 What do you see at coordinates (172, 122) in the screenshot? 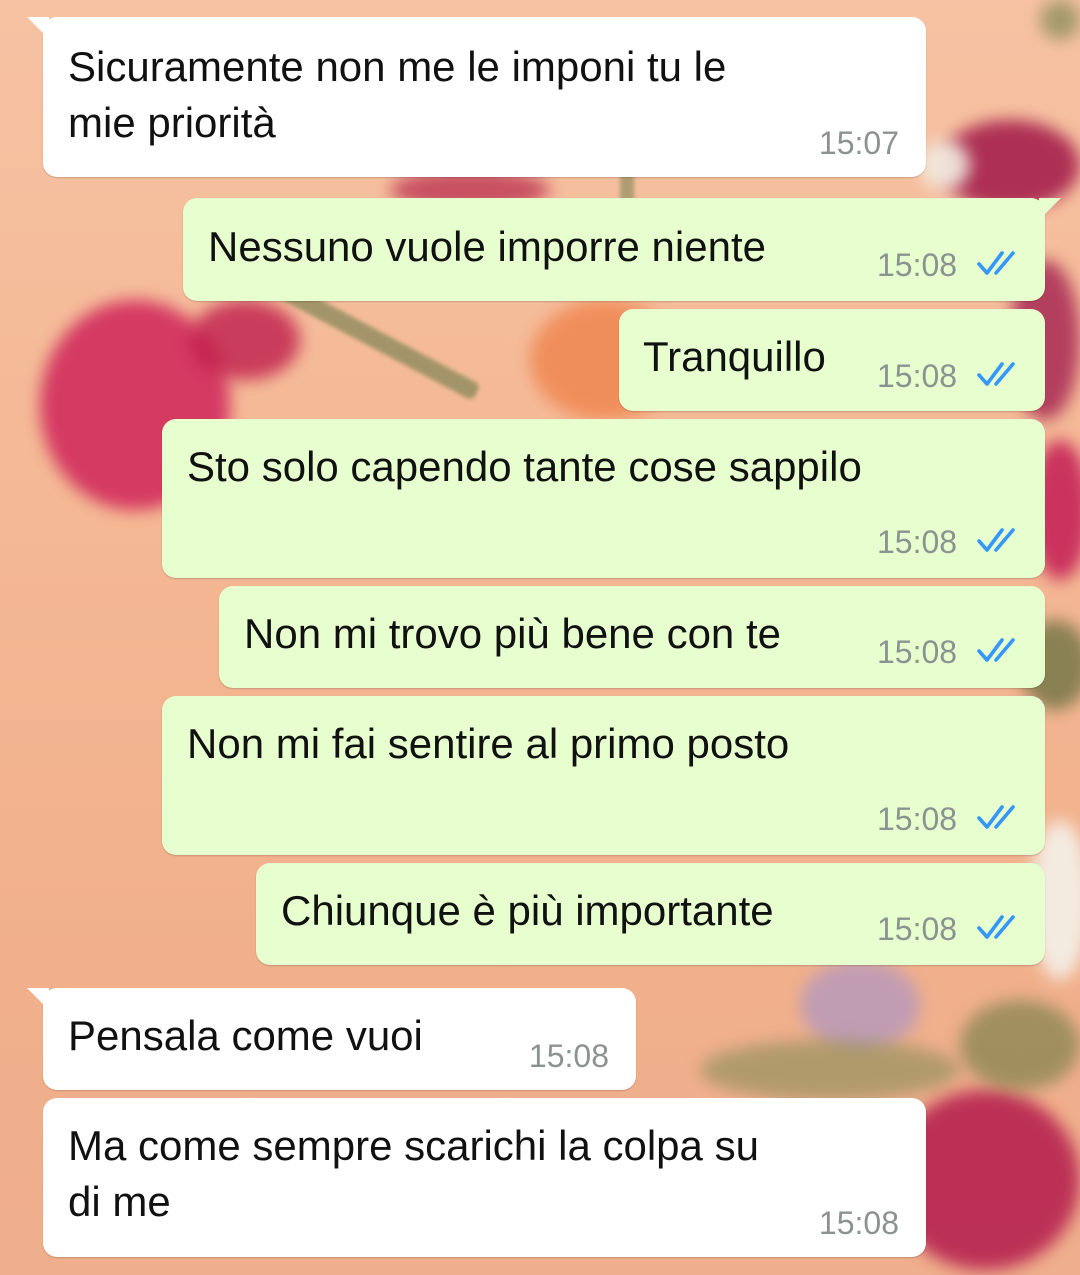
I see `message-text-line: mie priorità` at bounding box center [172, 122].